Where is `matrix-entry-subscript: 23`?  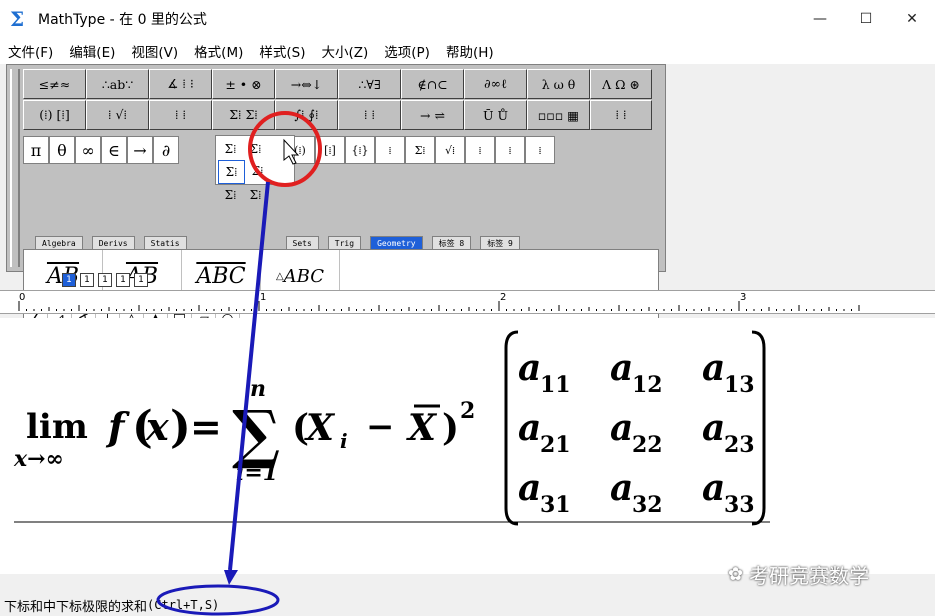 matrix-entry-subscript: 23 is located at coordinates (739, 445).